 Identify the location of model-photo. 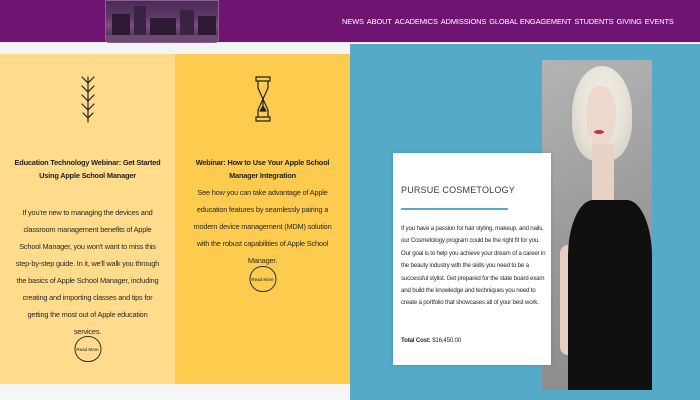
(597, 225).